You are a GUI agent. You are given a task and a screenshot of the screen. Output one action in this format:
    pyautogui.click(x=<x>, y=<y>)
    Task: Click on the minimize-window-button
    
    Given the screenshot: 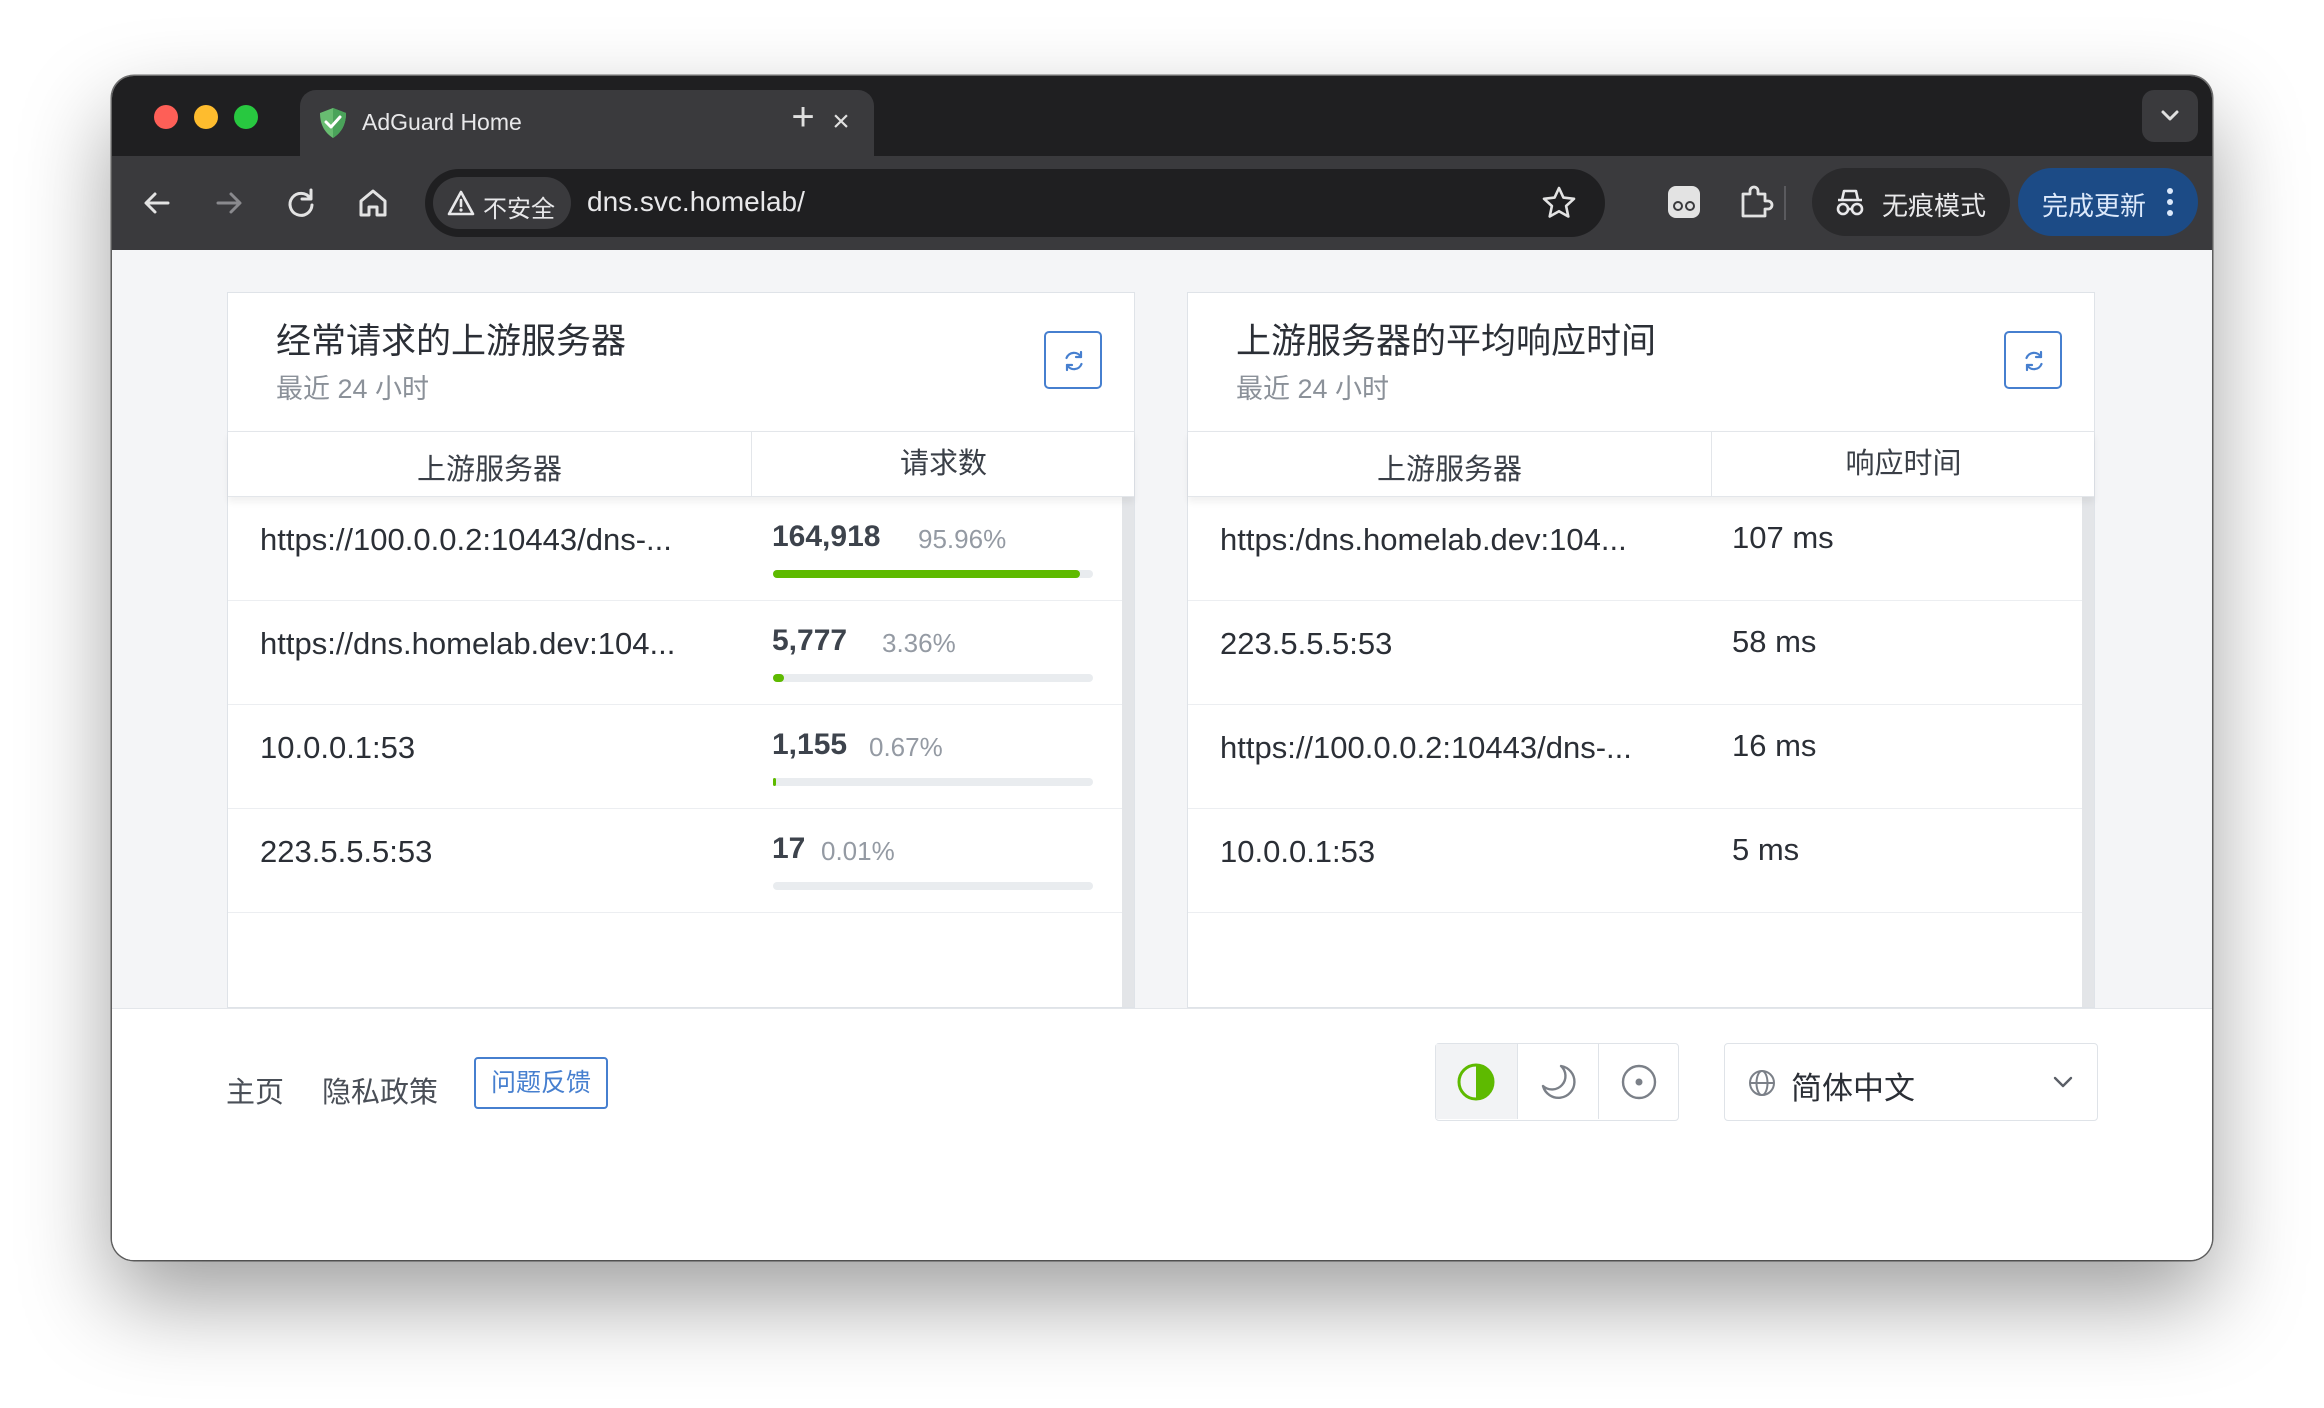 What is the action you would take?
    pyautogui.click(x=206, y=117)
    